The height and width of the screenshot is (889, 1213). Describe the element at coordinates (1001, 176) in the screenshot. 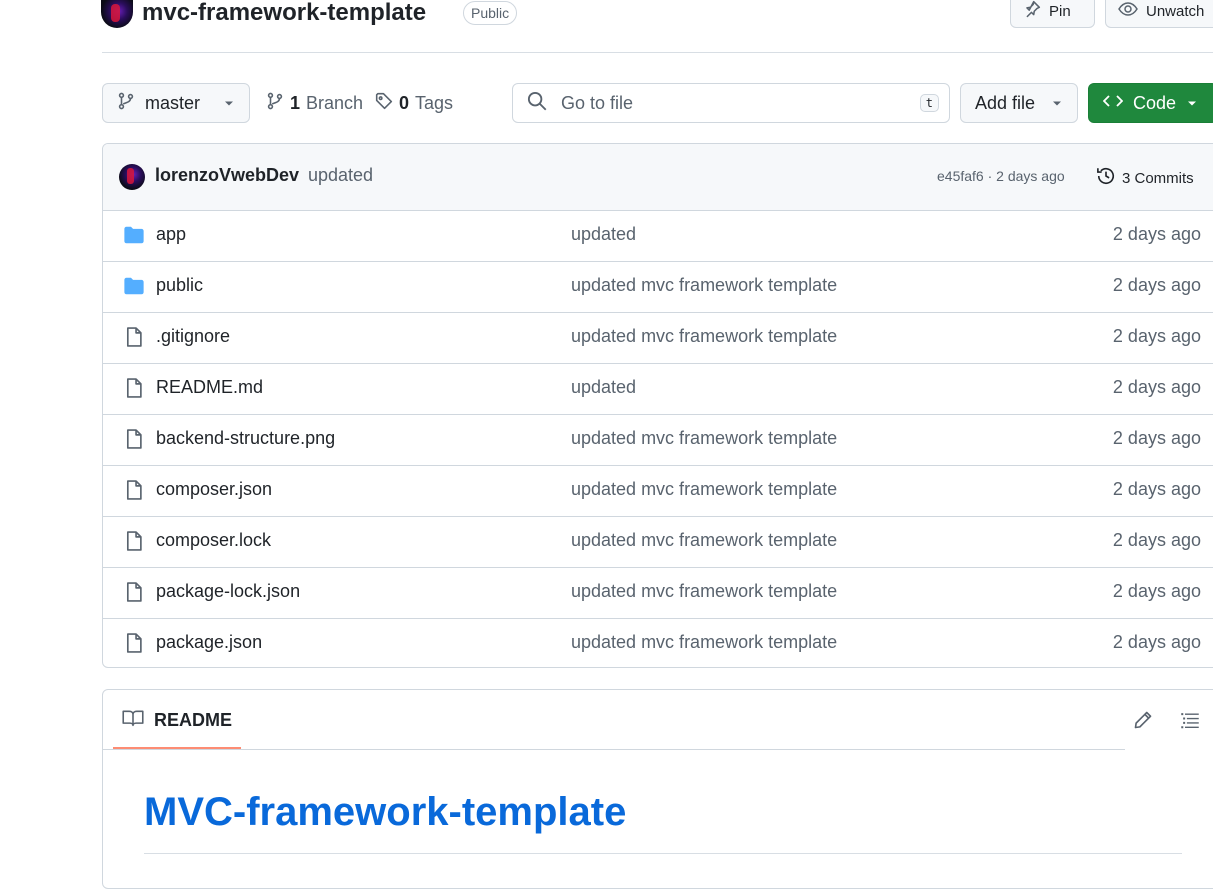

I see `commit-hash-and-time: e45faf6 · 2 days ago` at that location.